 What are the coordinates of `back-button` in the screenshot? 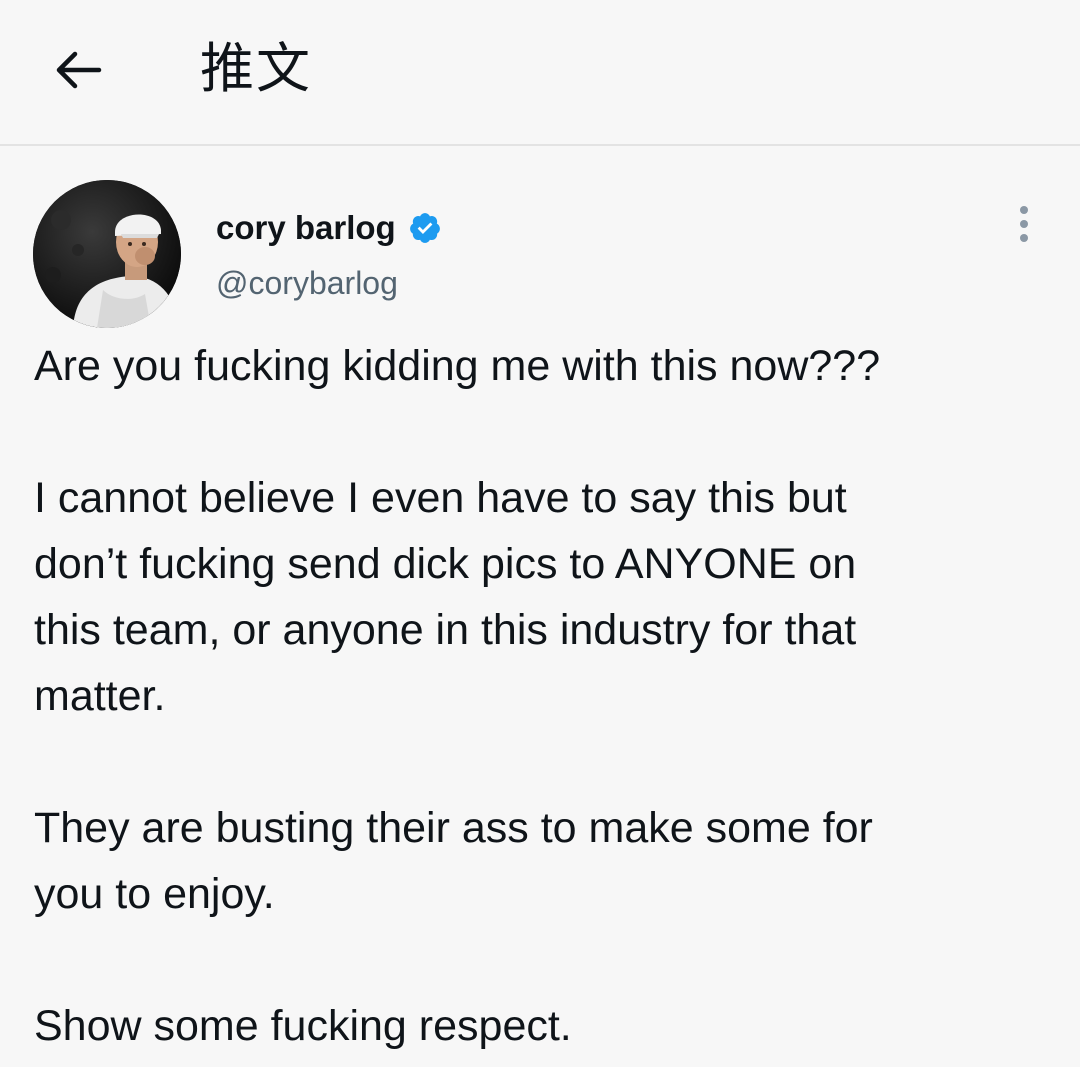 It's located at (78, 70).